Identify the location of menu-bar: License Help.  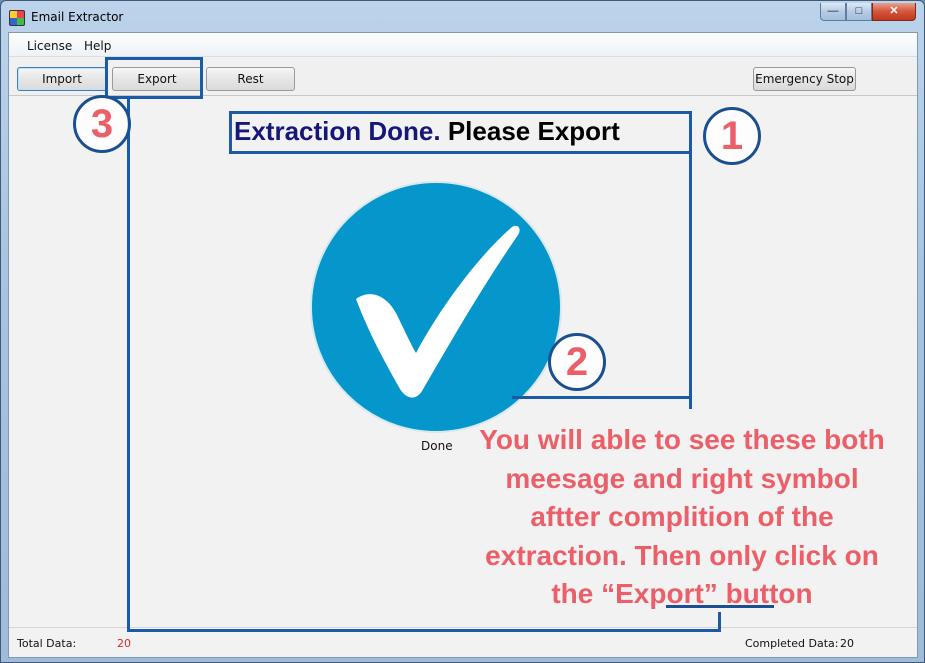
(463, 45).